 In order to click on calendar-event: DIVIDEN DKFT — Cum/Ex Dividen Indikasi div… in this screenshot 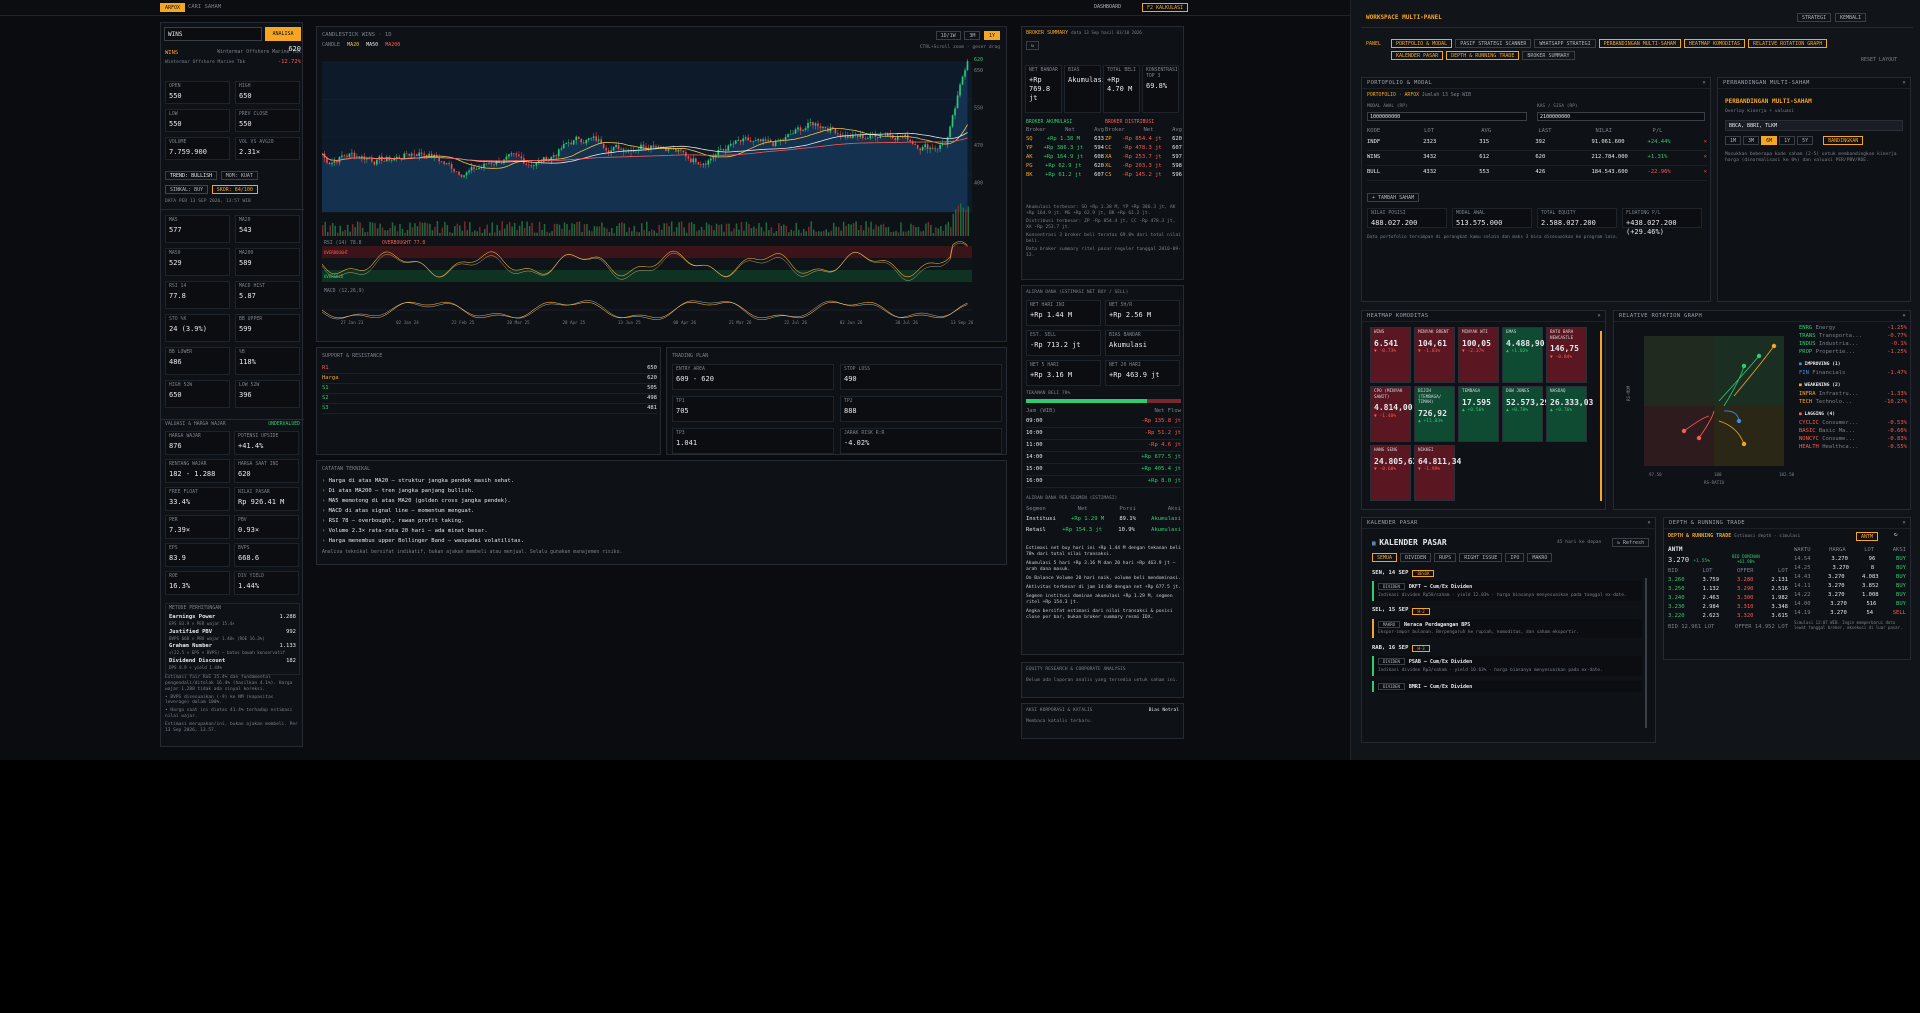, I will do `click(1507, 591)`.